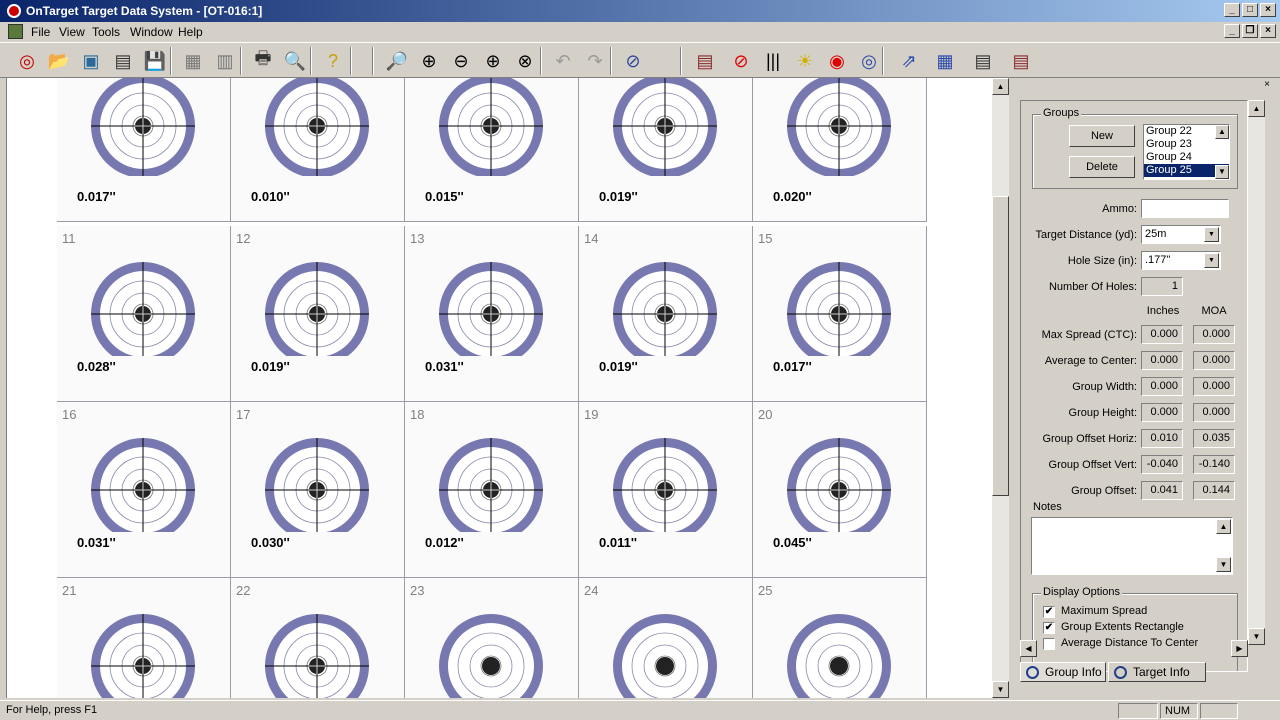 The height and width of the screenshot is (720, 1280). I want to click on stack-icon: ▤, so click(983, 61).